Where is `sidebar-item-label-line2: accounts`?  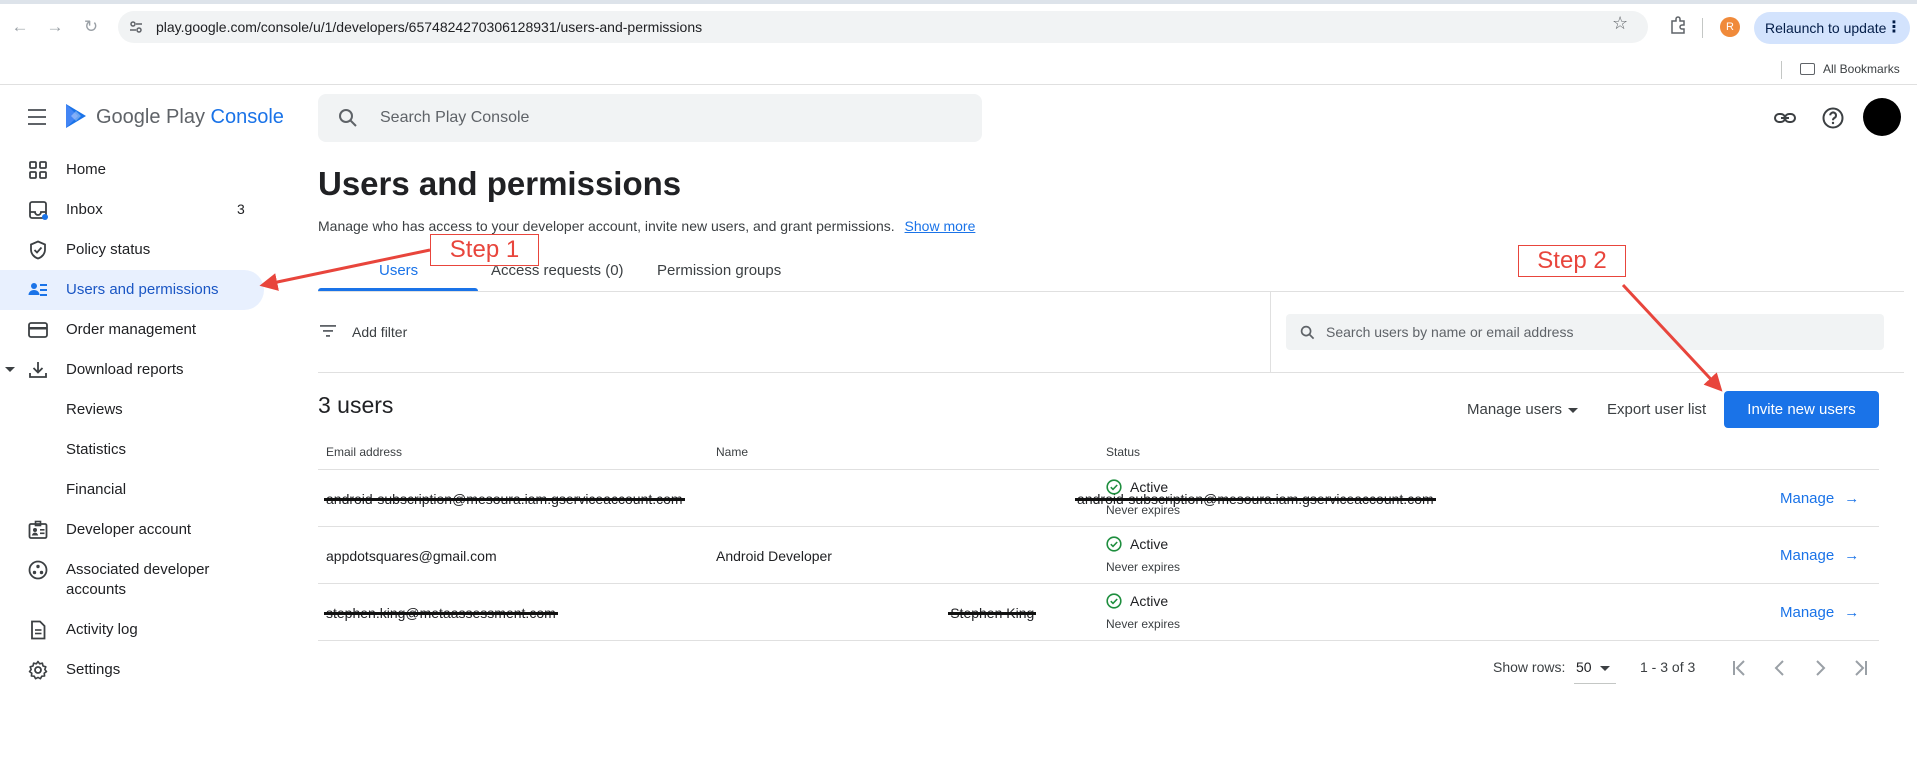
sidebar-item-label-line2: accounts is located at coordinates (96, 589).